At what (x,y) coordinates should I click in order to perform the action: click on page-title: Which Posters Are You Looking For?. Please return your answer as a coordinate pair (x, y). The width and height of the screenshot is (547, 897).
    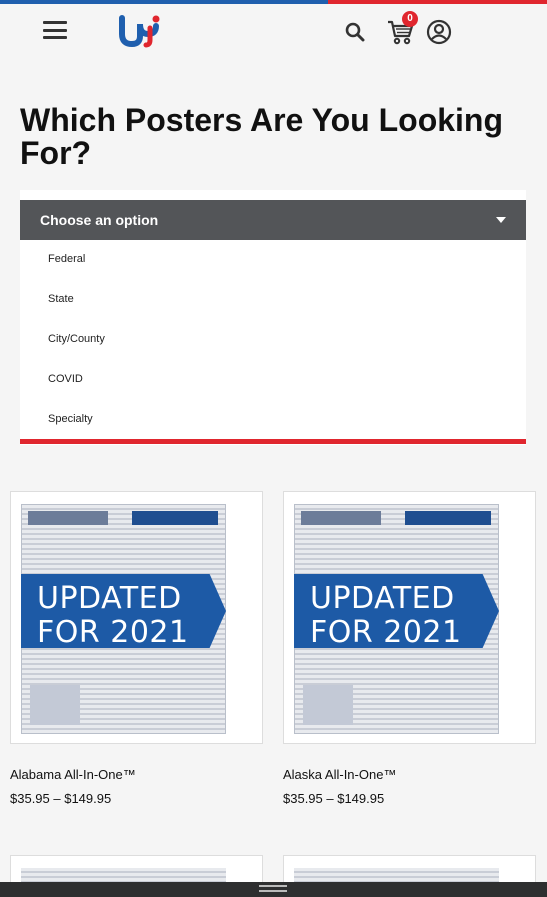
    Looking at the image, I should click on (262, 136).